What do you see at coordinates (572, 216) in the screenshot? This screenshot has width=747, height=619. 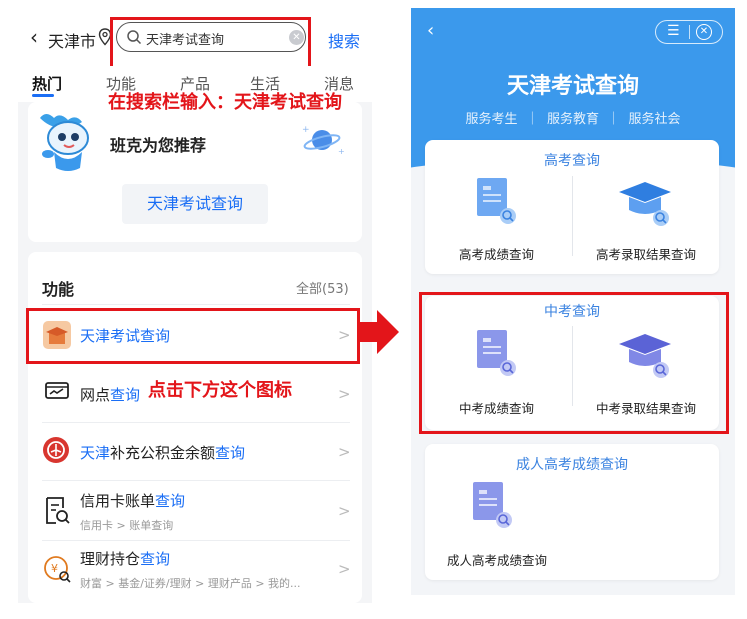 I see `card-divider` at bounding box center [572, 216].